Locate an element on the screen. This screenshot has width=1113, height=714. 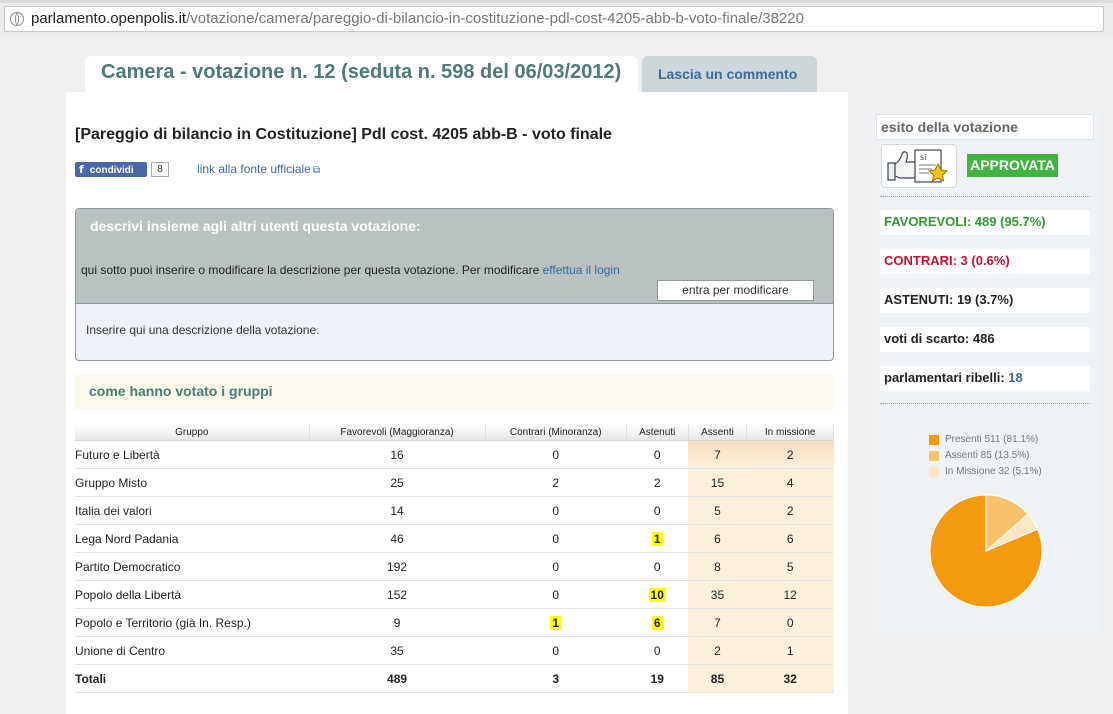
header-gruppo: Gruppo is located at coordinates (192, 432).